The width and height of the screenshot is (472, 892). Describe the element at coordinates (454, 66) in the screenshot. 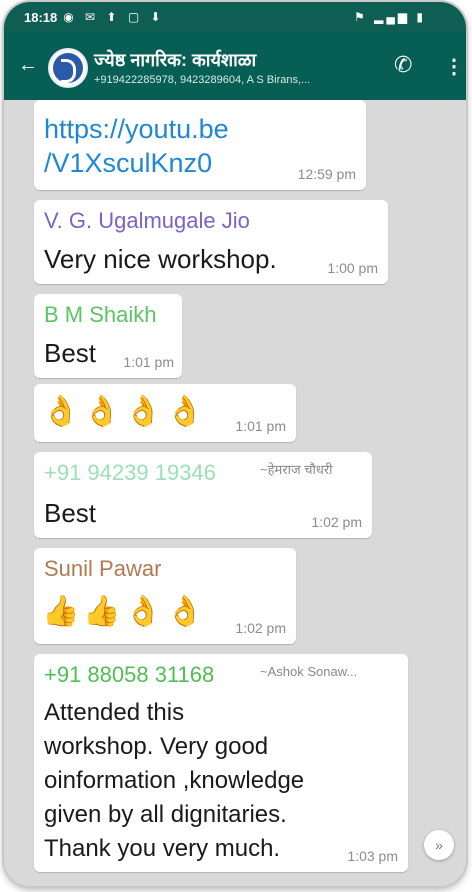

I see `more-options-icon: ⋮` at that location.